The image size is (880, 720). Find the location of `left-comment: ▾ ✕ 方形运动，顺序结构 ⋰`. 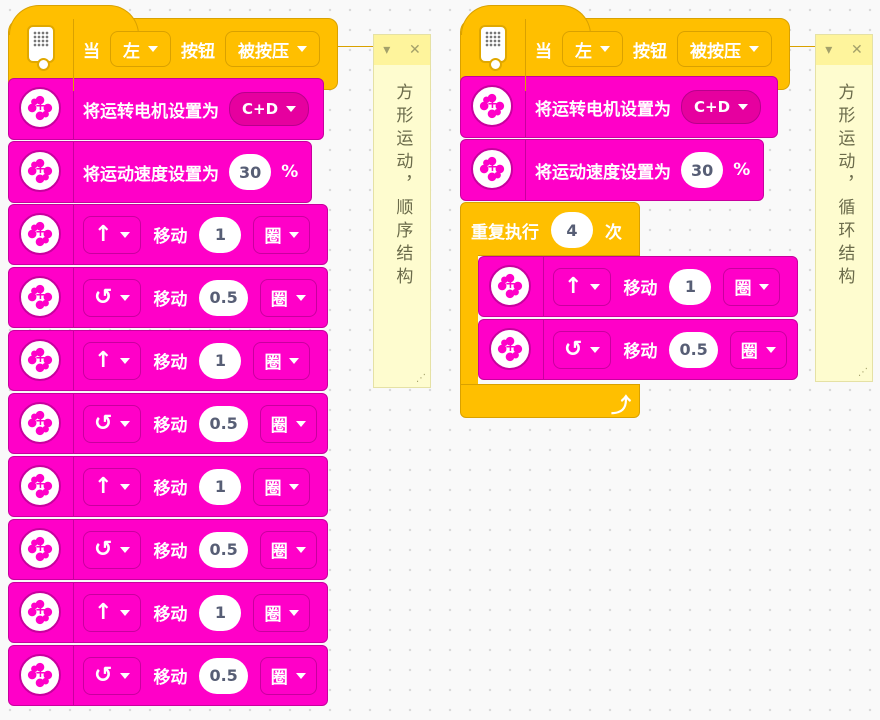

left-comment: ▾ ✕ 方形运动，顺序结构 ⋰ is located at coordinates (402, 211).